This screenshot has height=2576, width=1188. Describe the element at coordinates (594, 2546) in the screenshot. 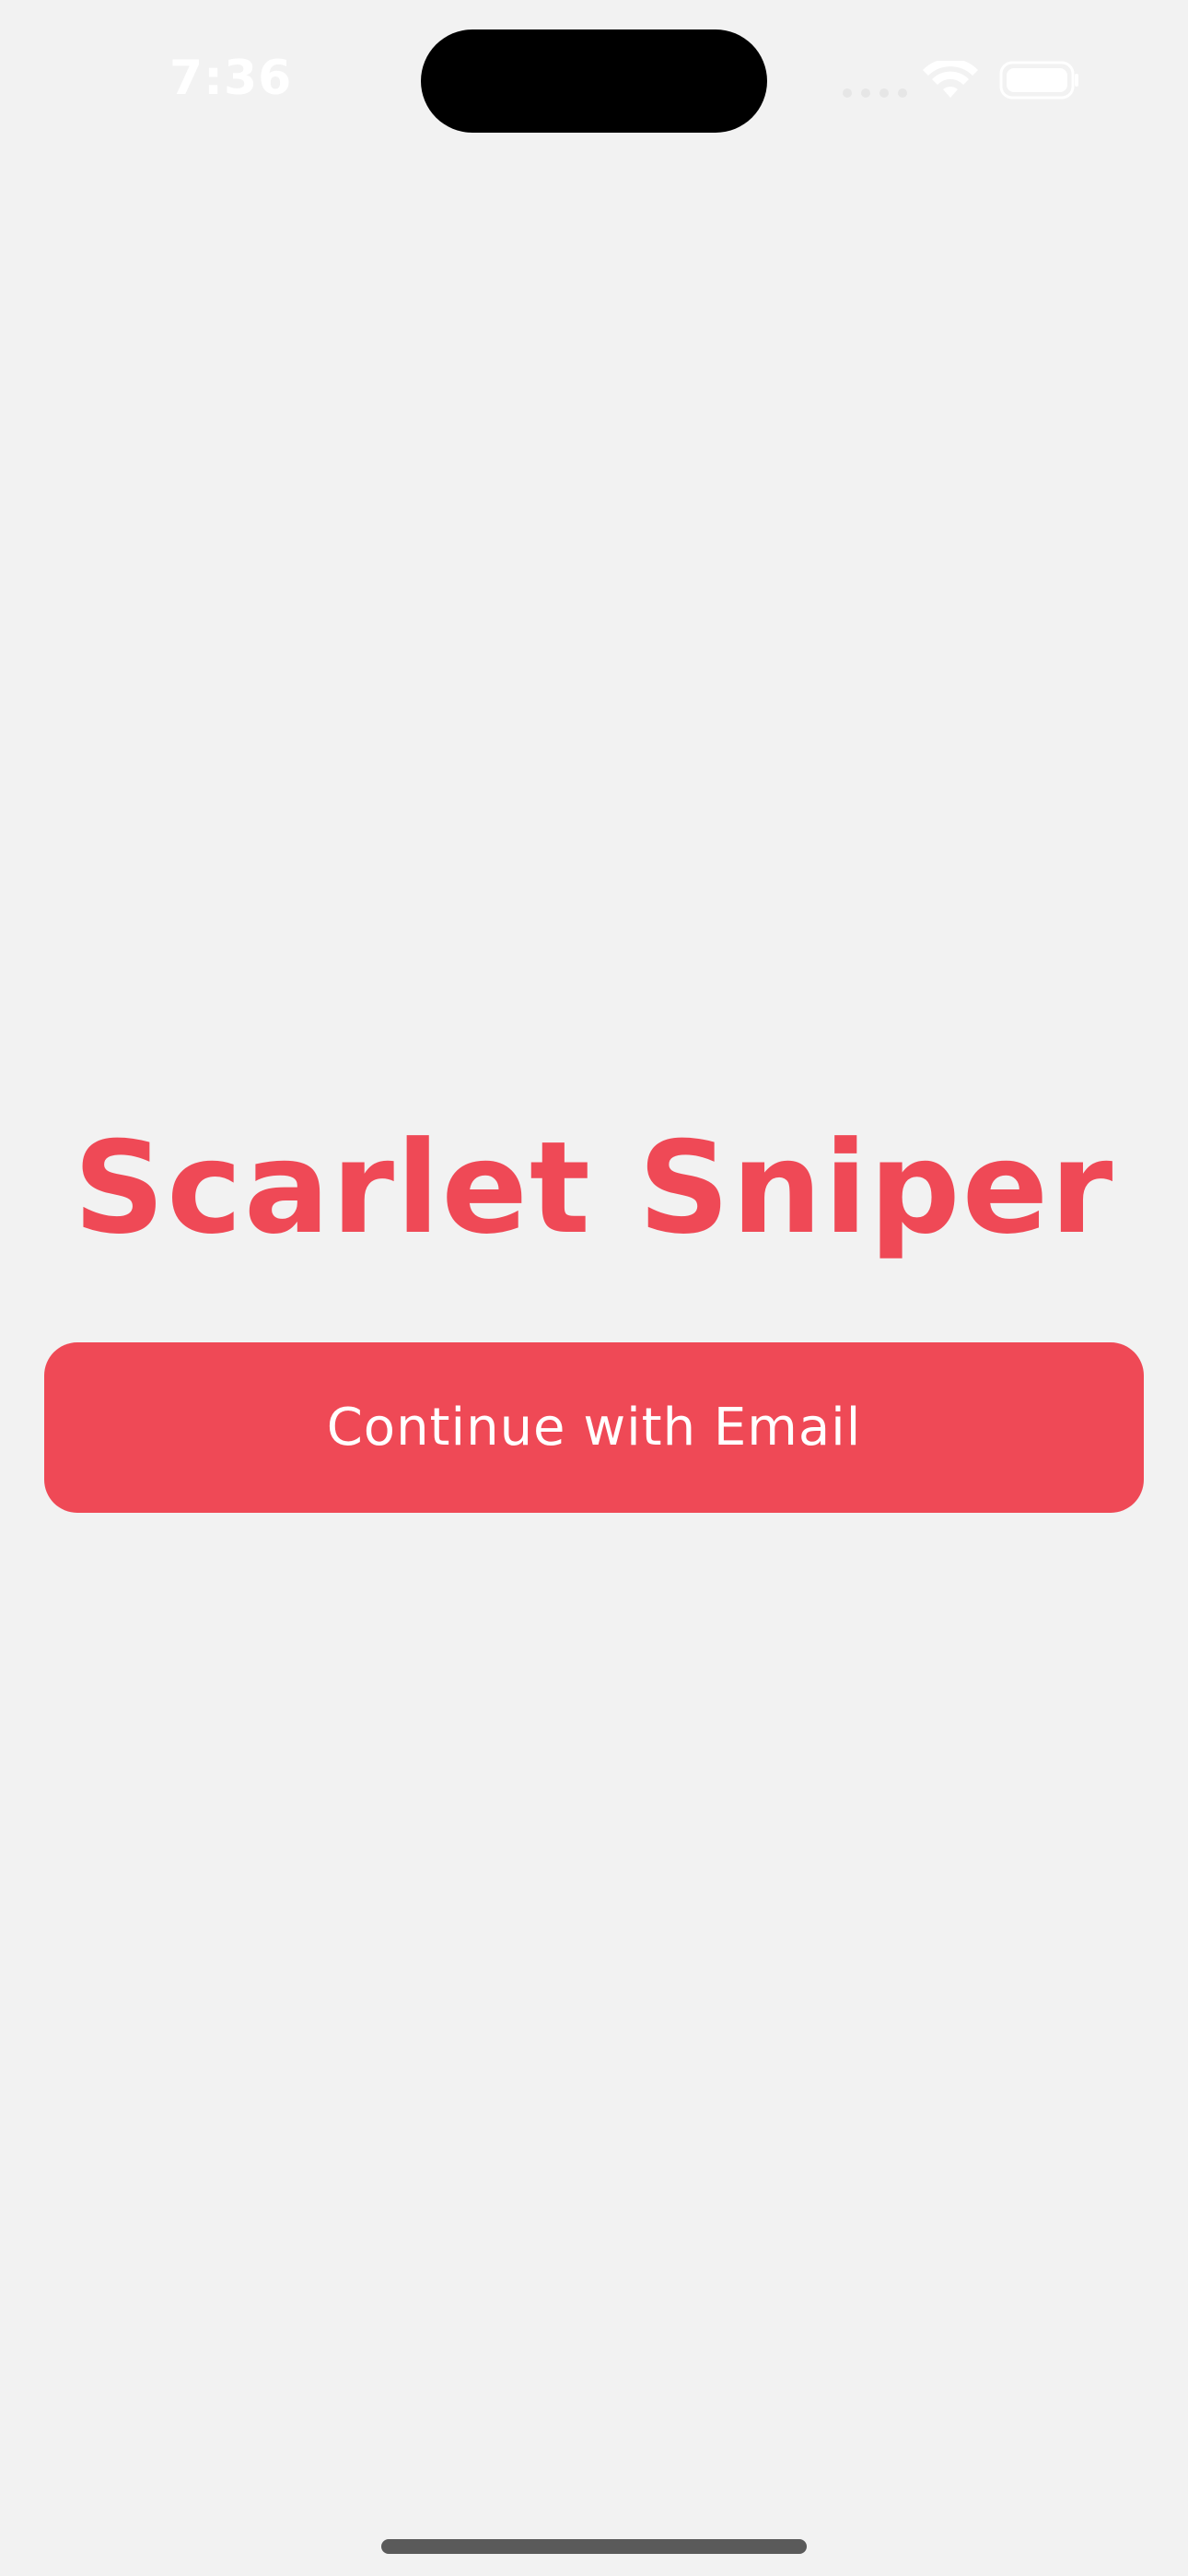

I see `home-indicator` at that location.